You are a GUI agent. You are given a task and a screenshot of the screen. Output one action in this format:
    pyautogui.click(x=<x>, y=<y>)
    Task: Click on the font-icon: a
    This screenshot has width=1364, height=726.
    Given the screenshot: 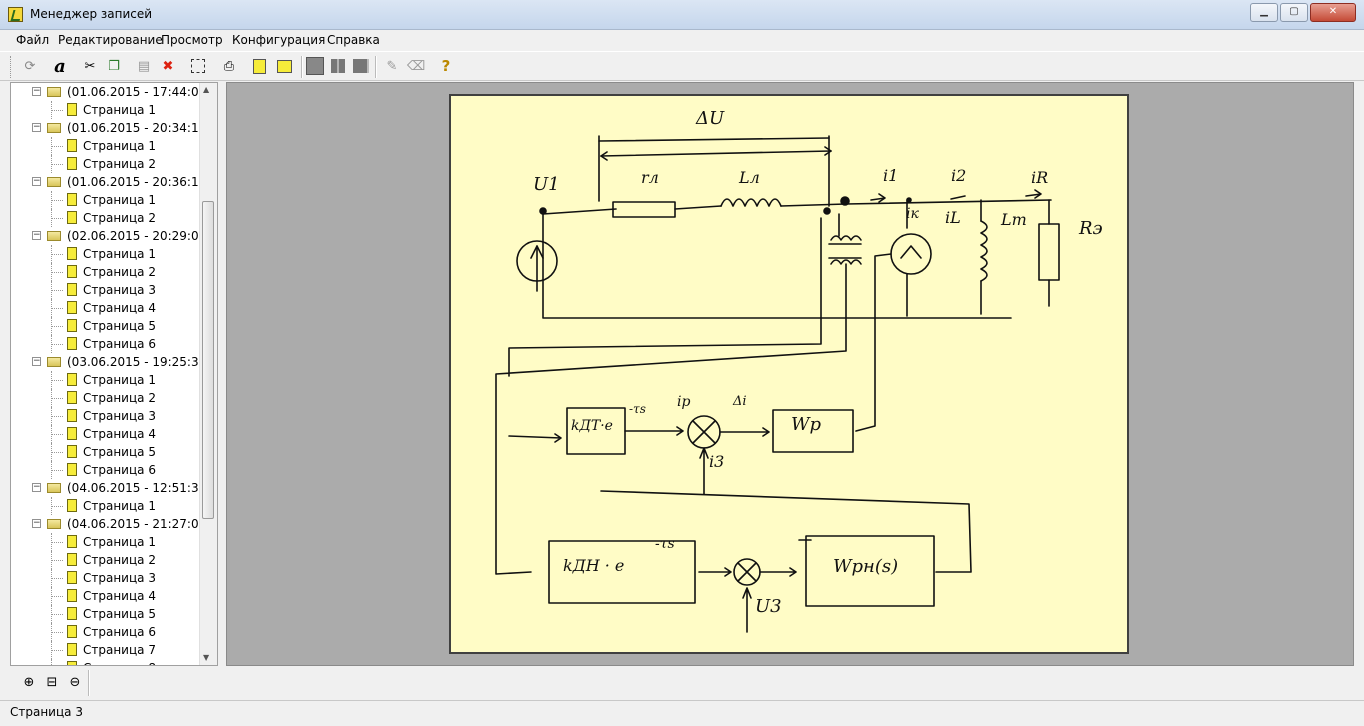 What is the action you would take?
    pyautogui.click(x=60, y=66)
    